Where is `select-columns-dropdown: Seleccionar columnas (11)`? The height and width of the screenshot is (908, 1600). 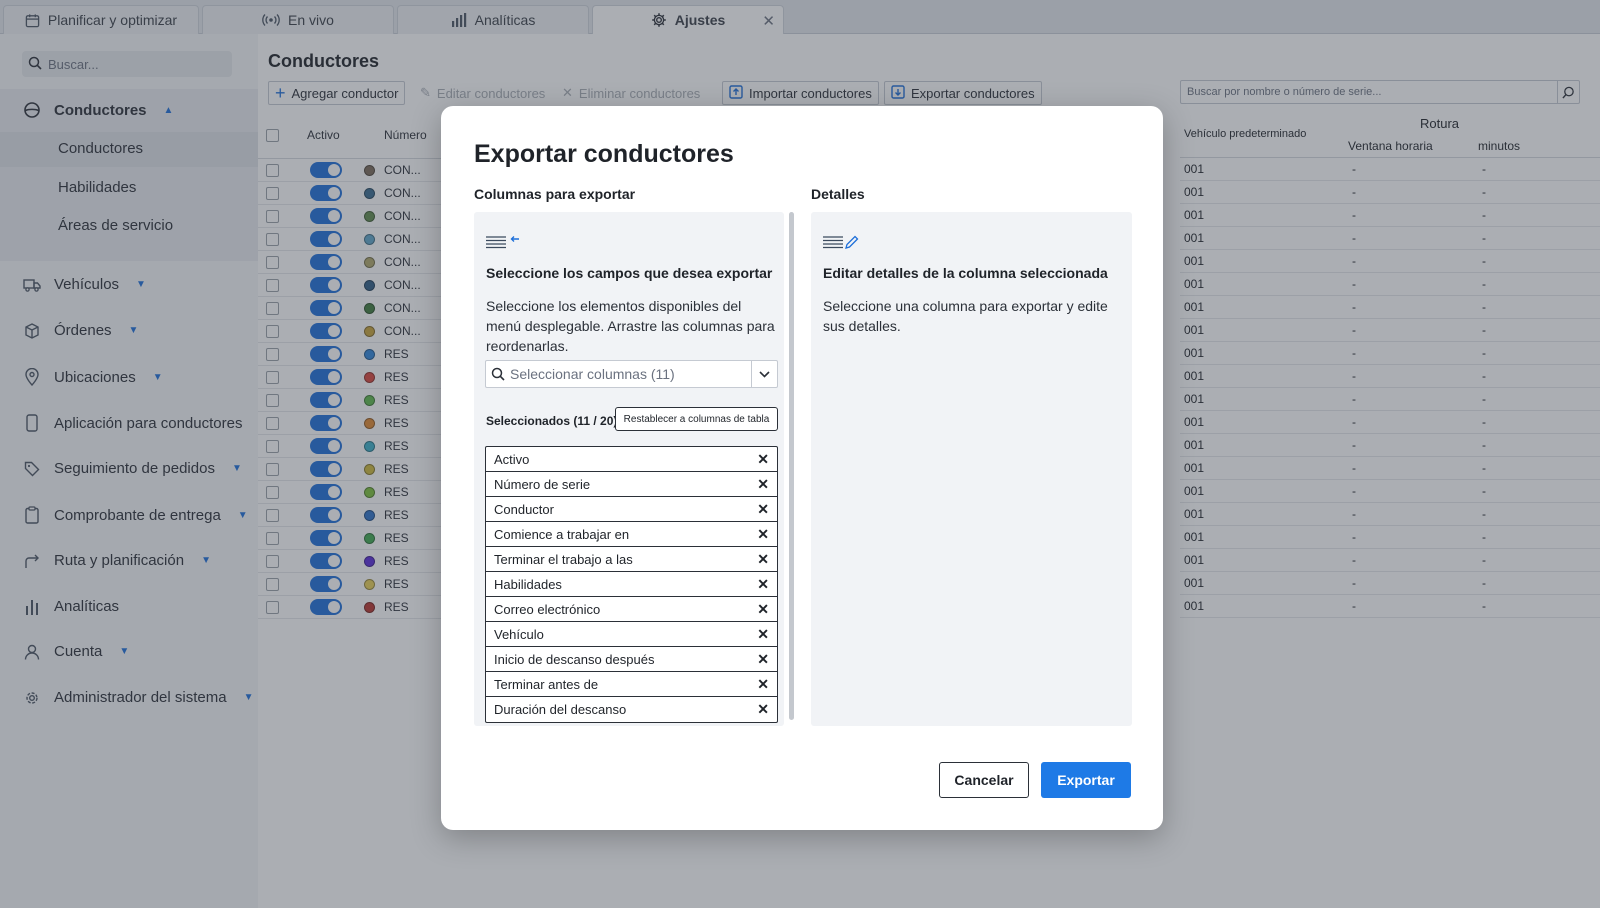 select-columns-dropdown: Seleccionar columnas (11) is located at coordinates (631, 374).